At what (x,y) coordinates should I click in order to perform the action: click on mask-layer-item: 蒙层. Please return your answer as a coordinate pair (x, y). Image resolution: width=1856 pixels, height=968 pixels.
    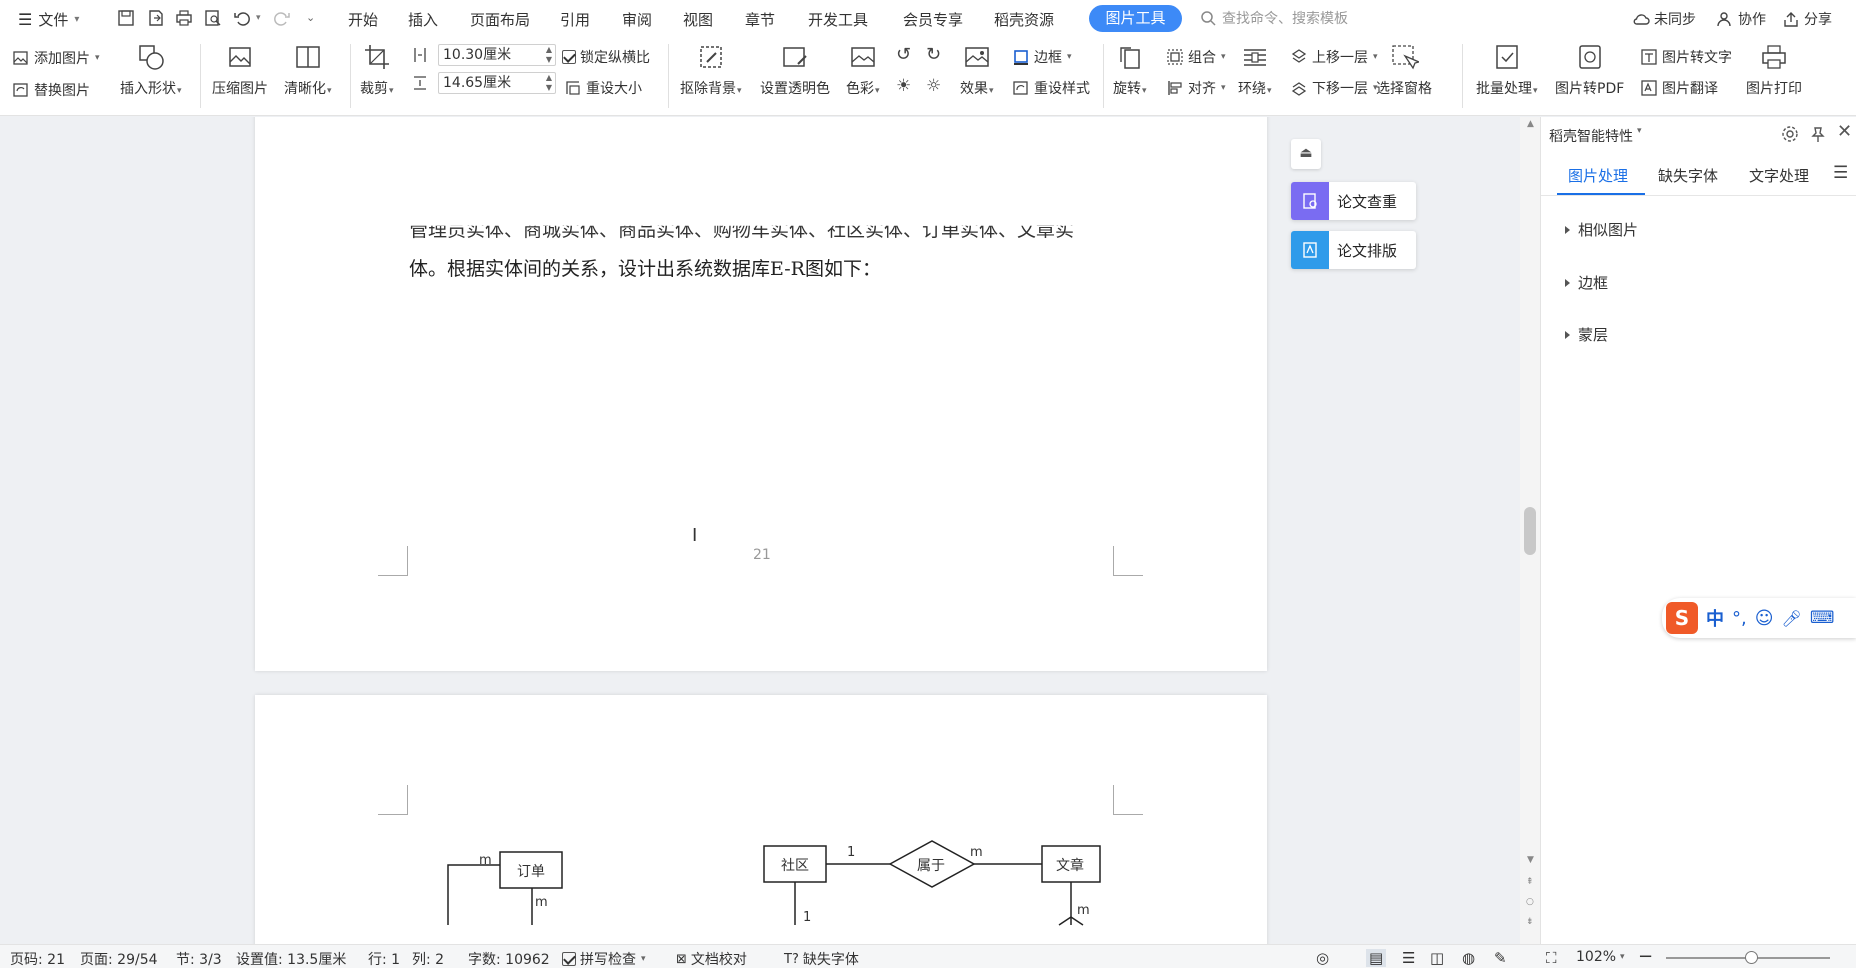
    Looking at the image, I should click on (1586, 334).